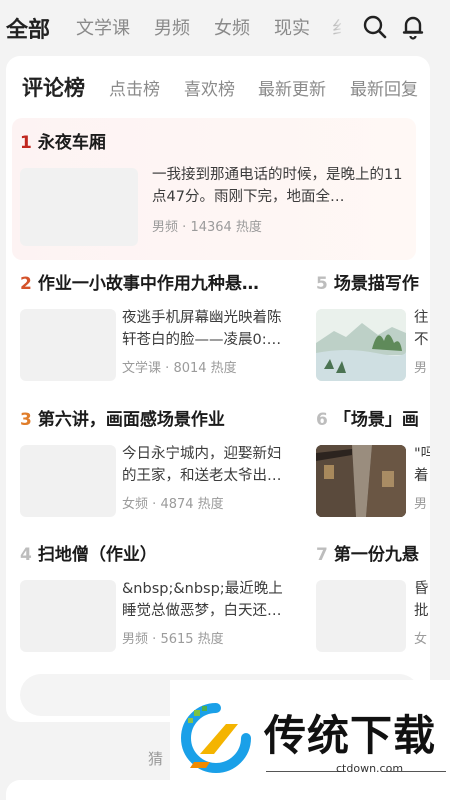 Image resolution: width=450 pixels, height=800 pixels. What do you see at coordinates (210, 143) in the screenshot?
I see `item-title: 1 永夜车厢` at bounding box center [210, 143].